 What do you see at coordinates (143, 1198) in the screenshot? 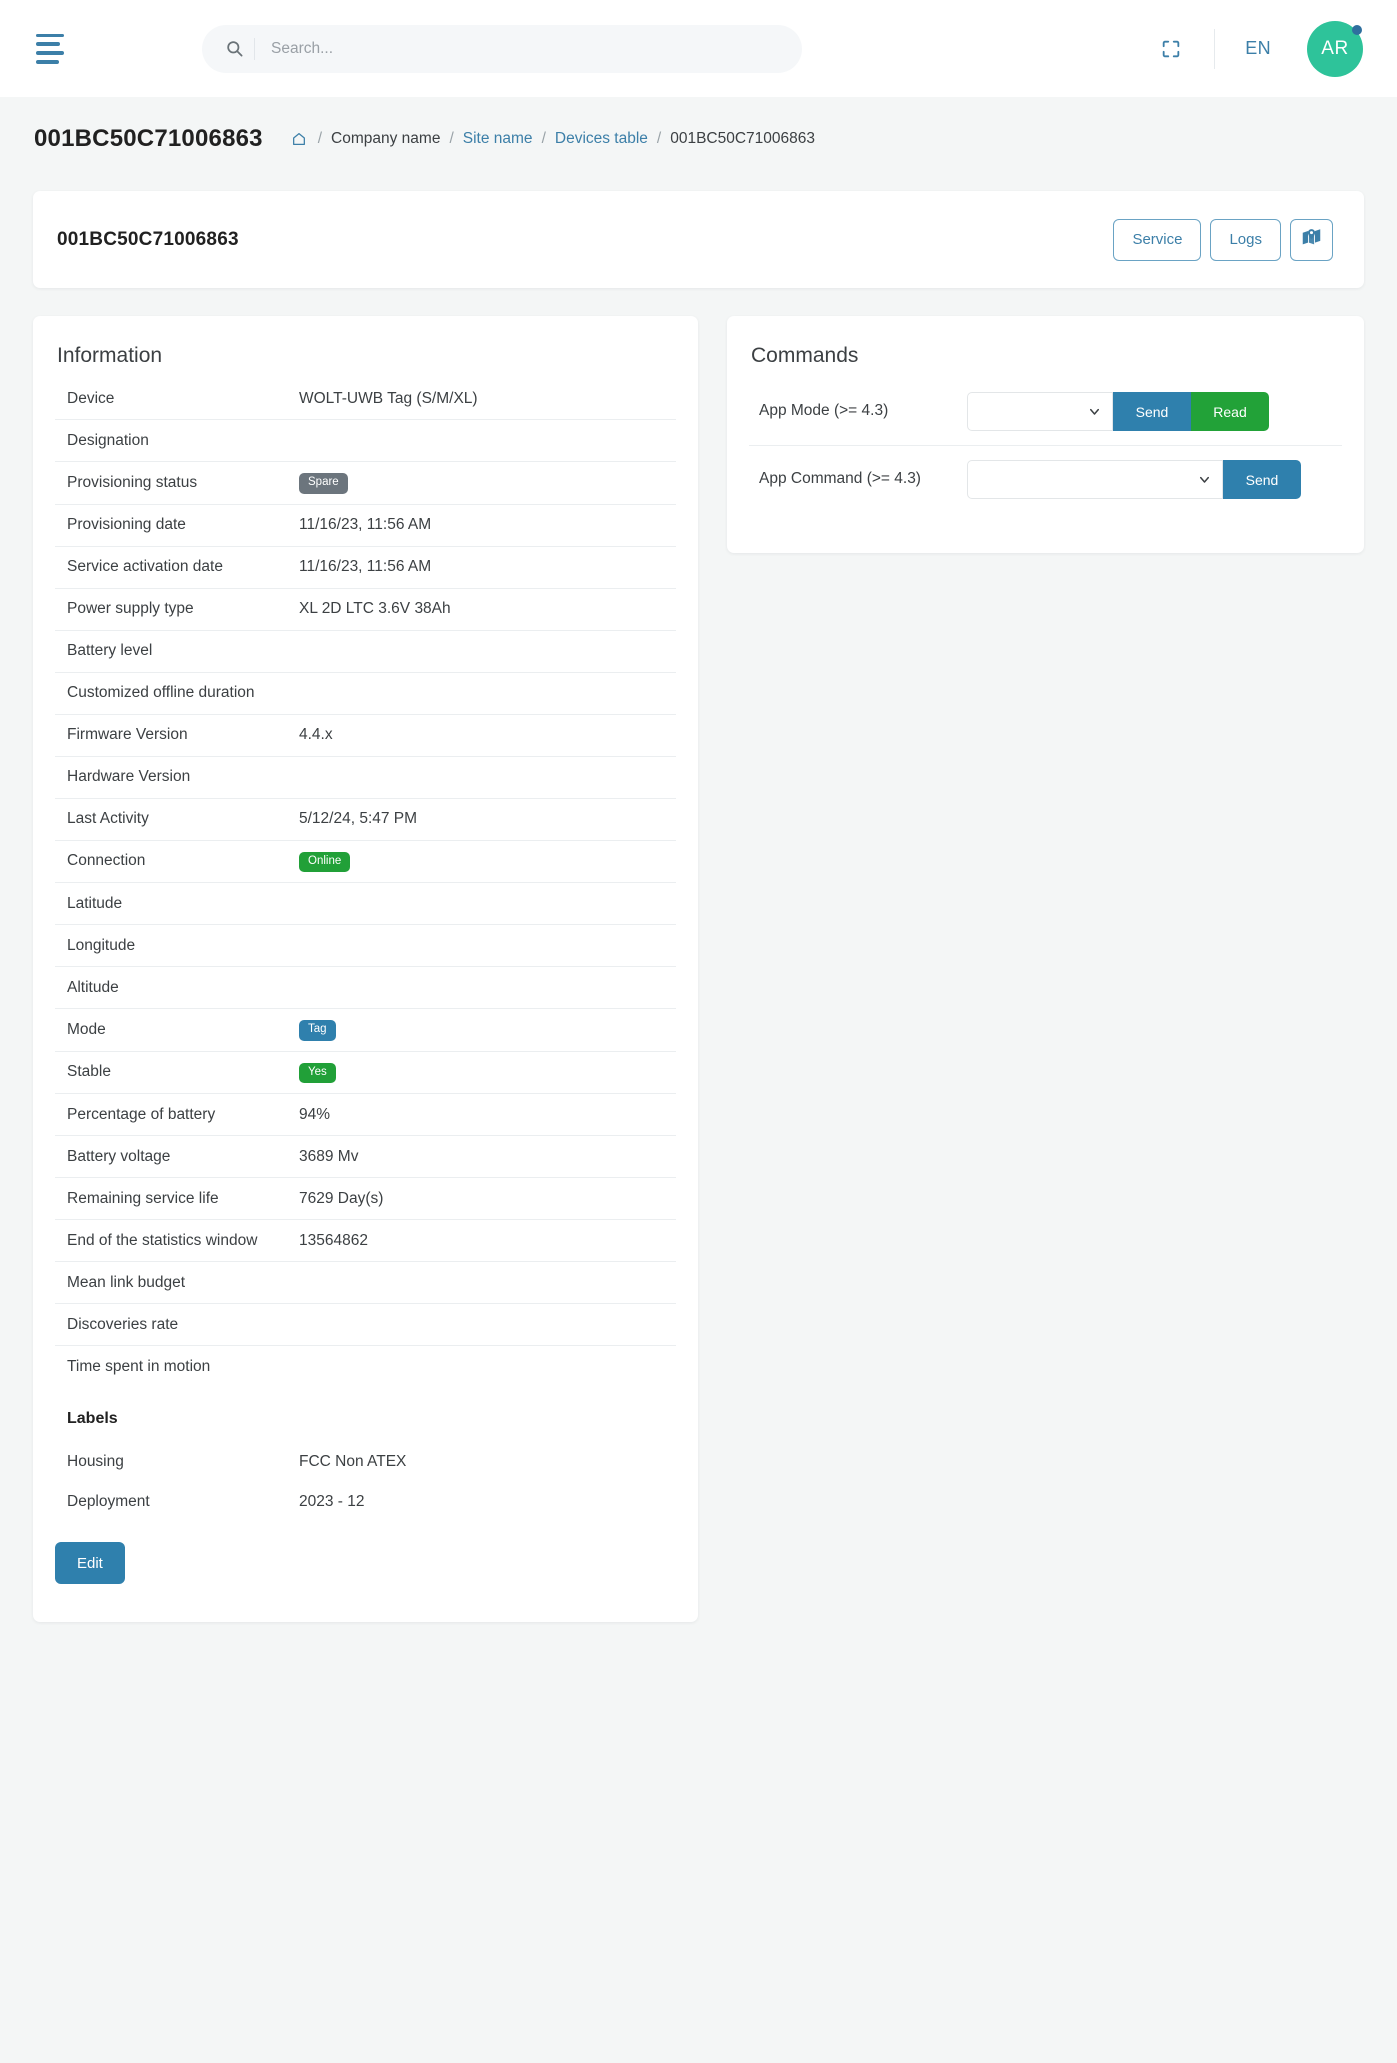
I see `row-label: Remaining service life` at bounding box center [143, 1198].